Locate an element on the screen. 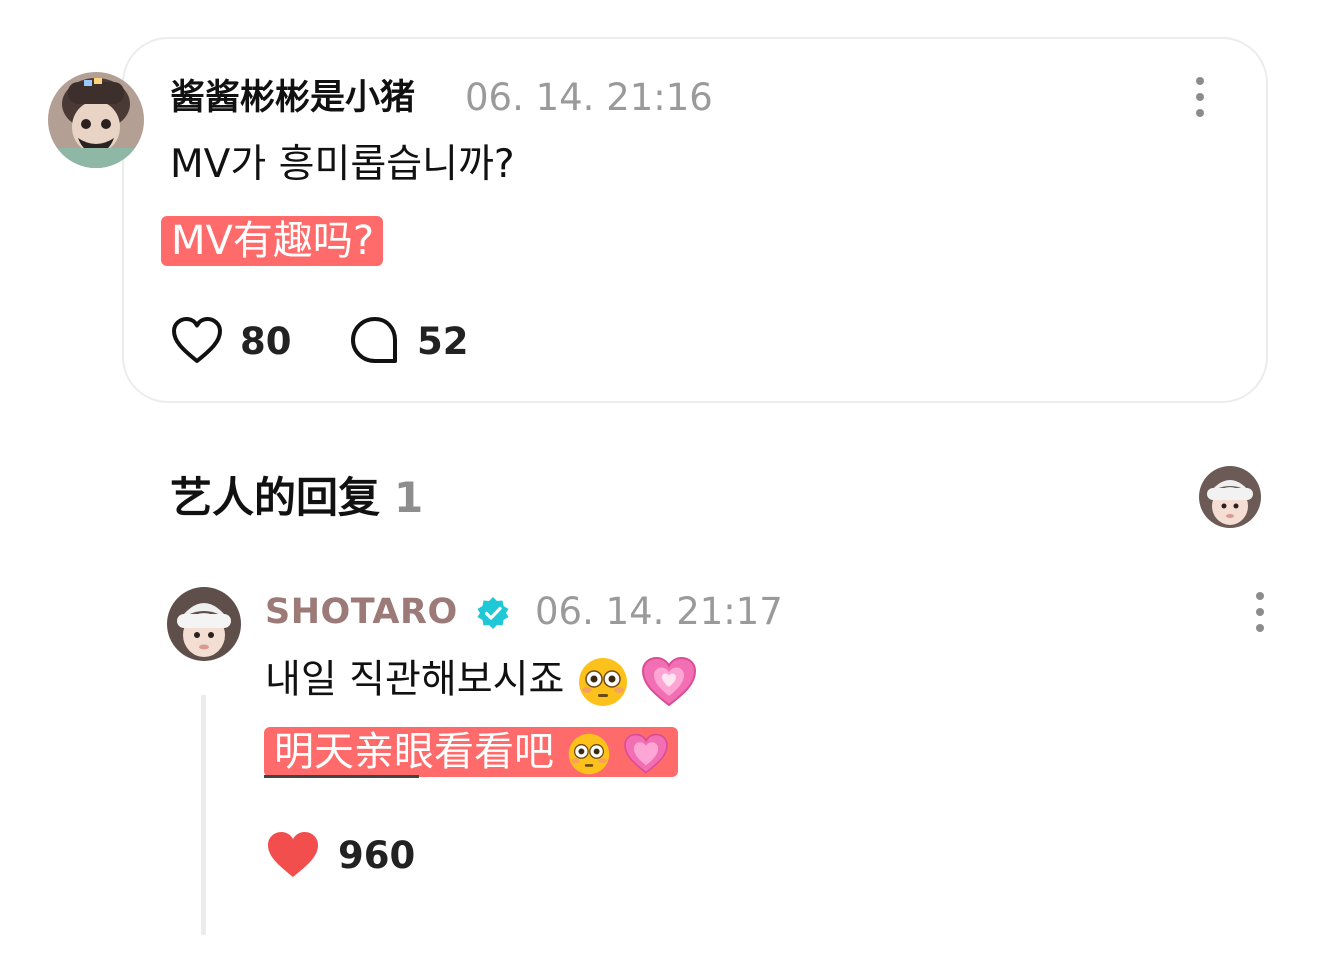 Image resolution: width=1320 pixels, height=953 pixels. reply-text-content: 내일 직관해보시죠 is located at coordinates (415, 680).